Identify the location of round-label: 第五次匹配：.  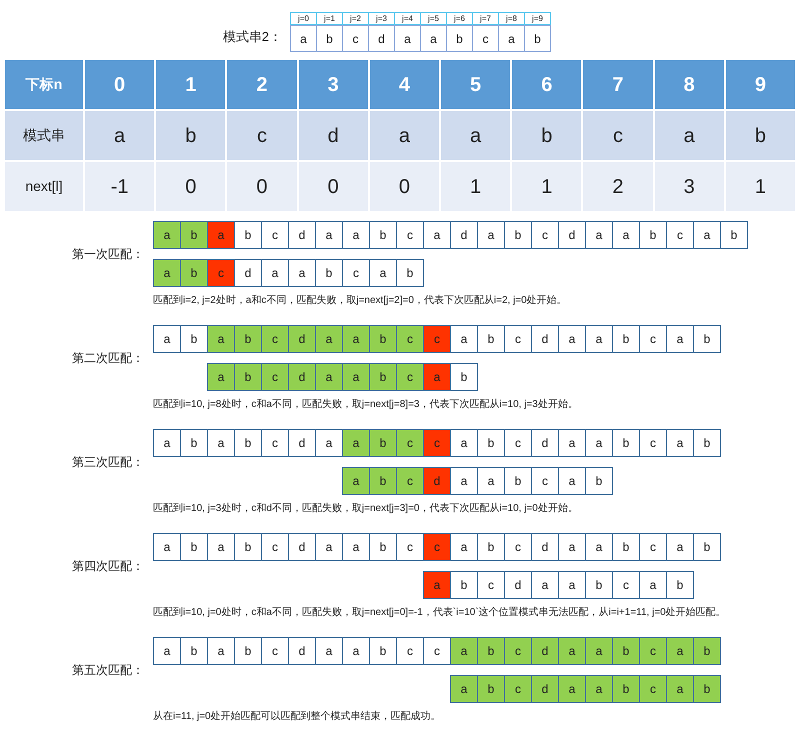
(108, 670).